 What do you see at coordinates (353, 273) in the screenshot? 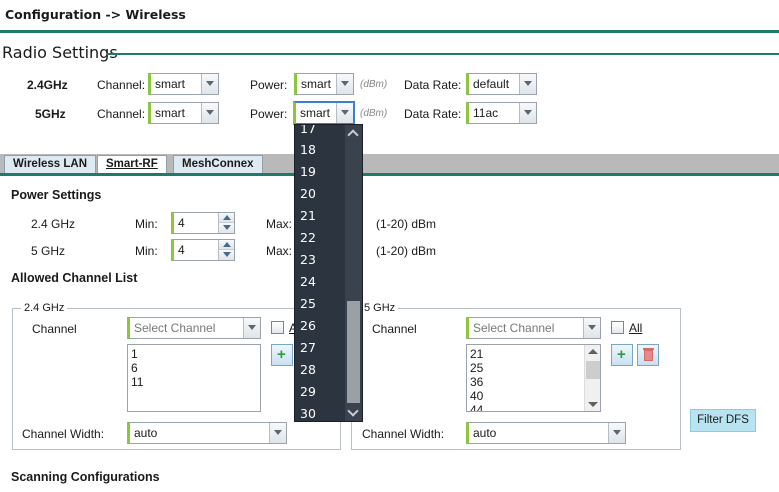
I see `dropdown-scrollbar` at bounding box center [353, 273].